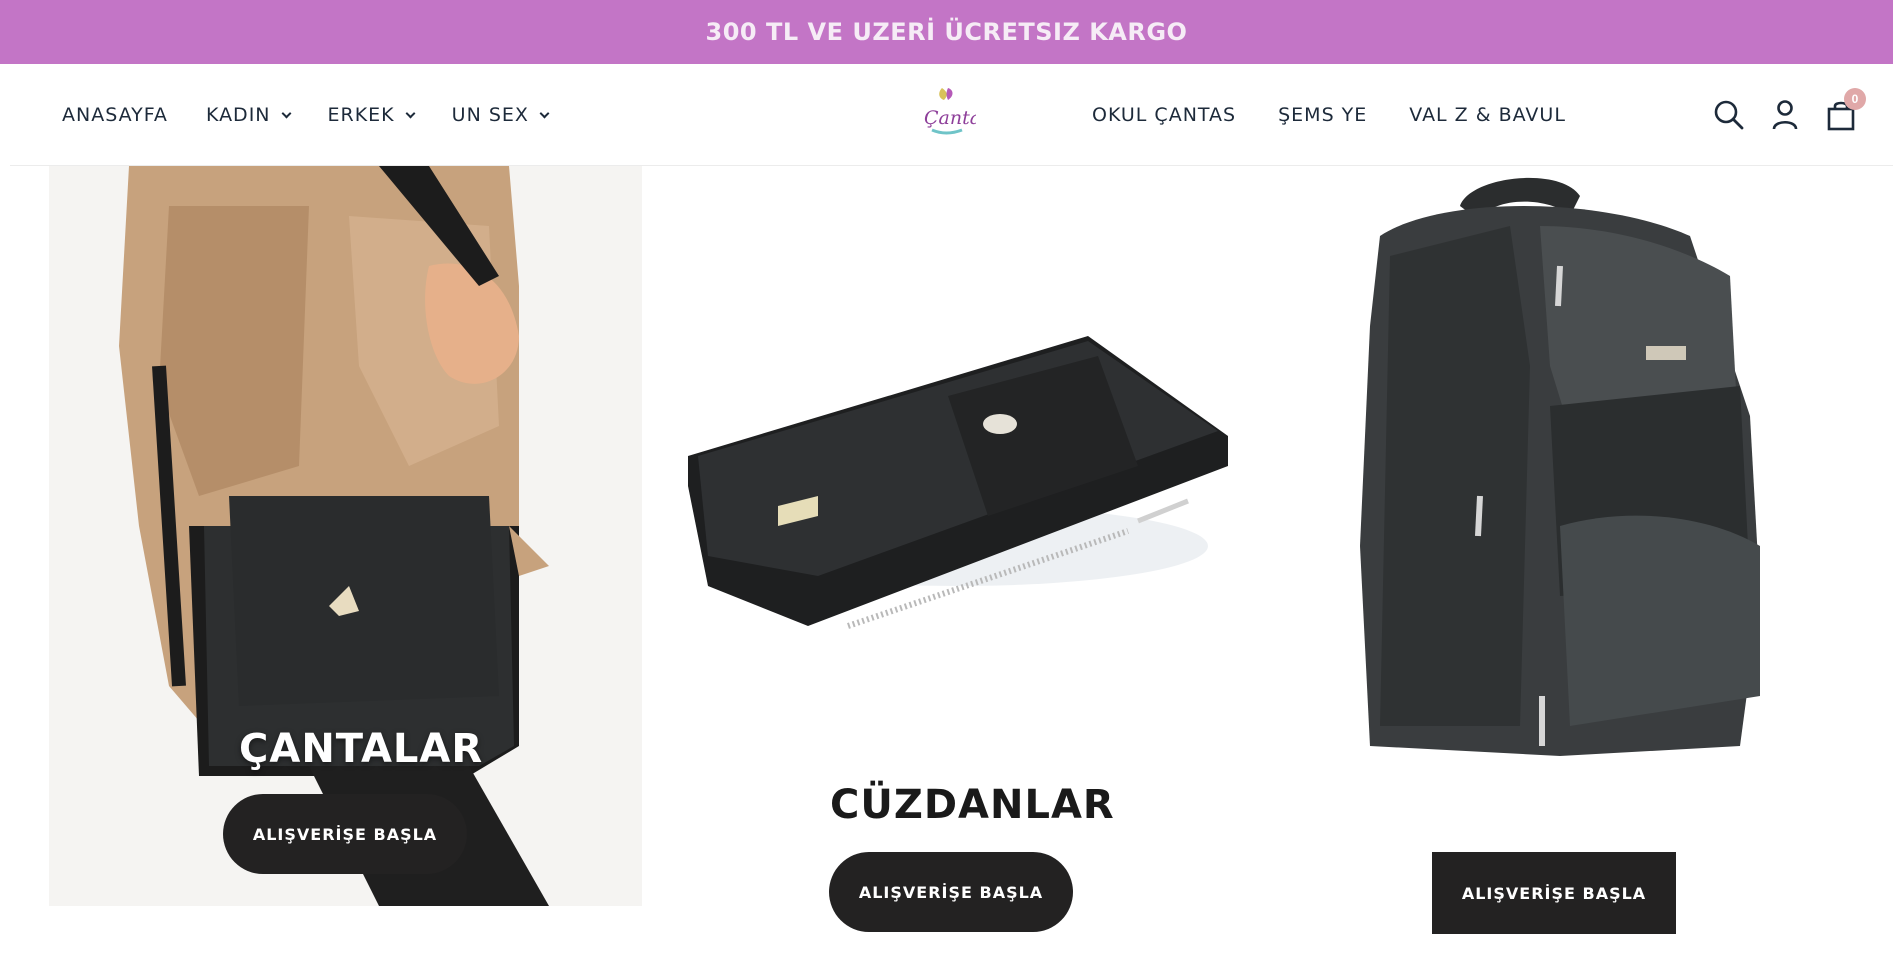 The width and height of the screenshot is (1893, 964). What do you see at coordinates (950, 118) in the screenshot?
I see `logo-text: Çanta` at bounding box center [950, 118].